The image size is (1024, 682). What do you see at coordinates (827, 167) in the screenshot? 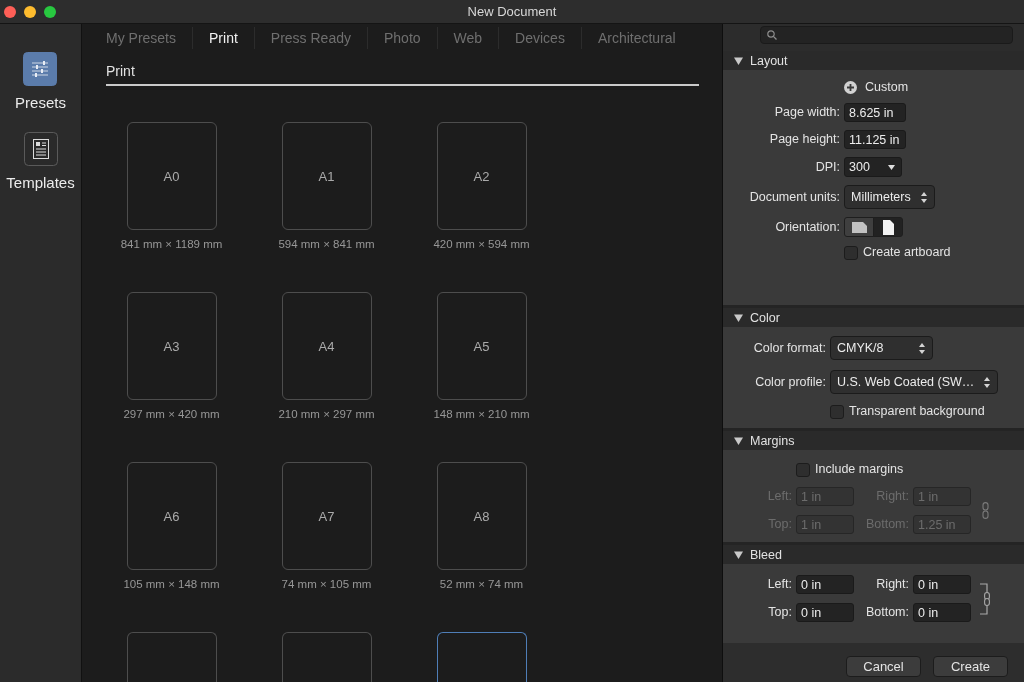
I see `field-label: DPI:` at bounding box center [827, 167].